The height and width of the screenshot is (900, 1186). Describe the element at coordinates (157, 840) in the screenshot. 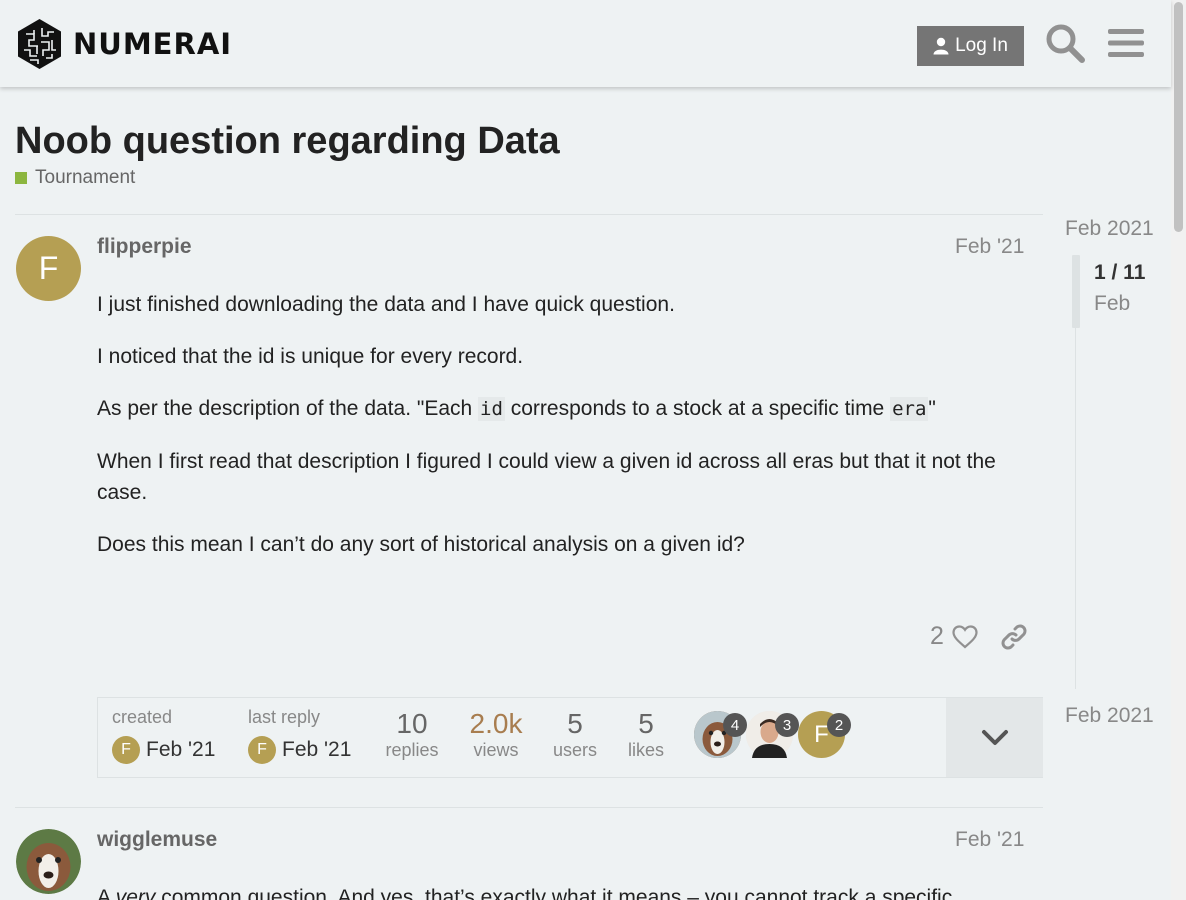

I see `post-username: wigglemuse` at that location.